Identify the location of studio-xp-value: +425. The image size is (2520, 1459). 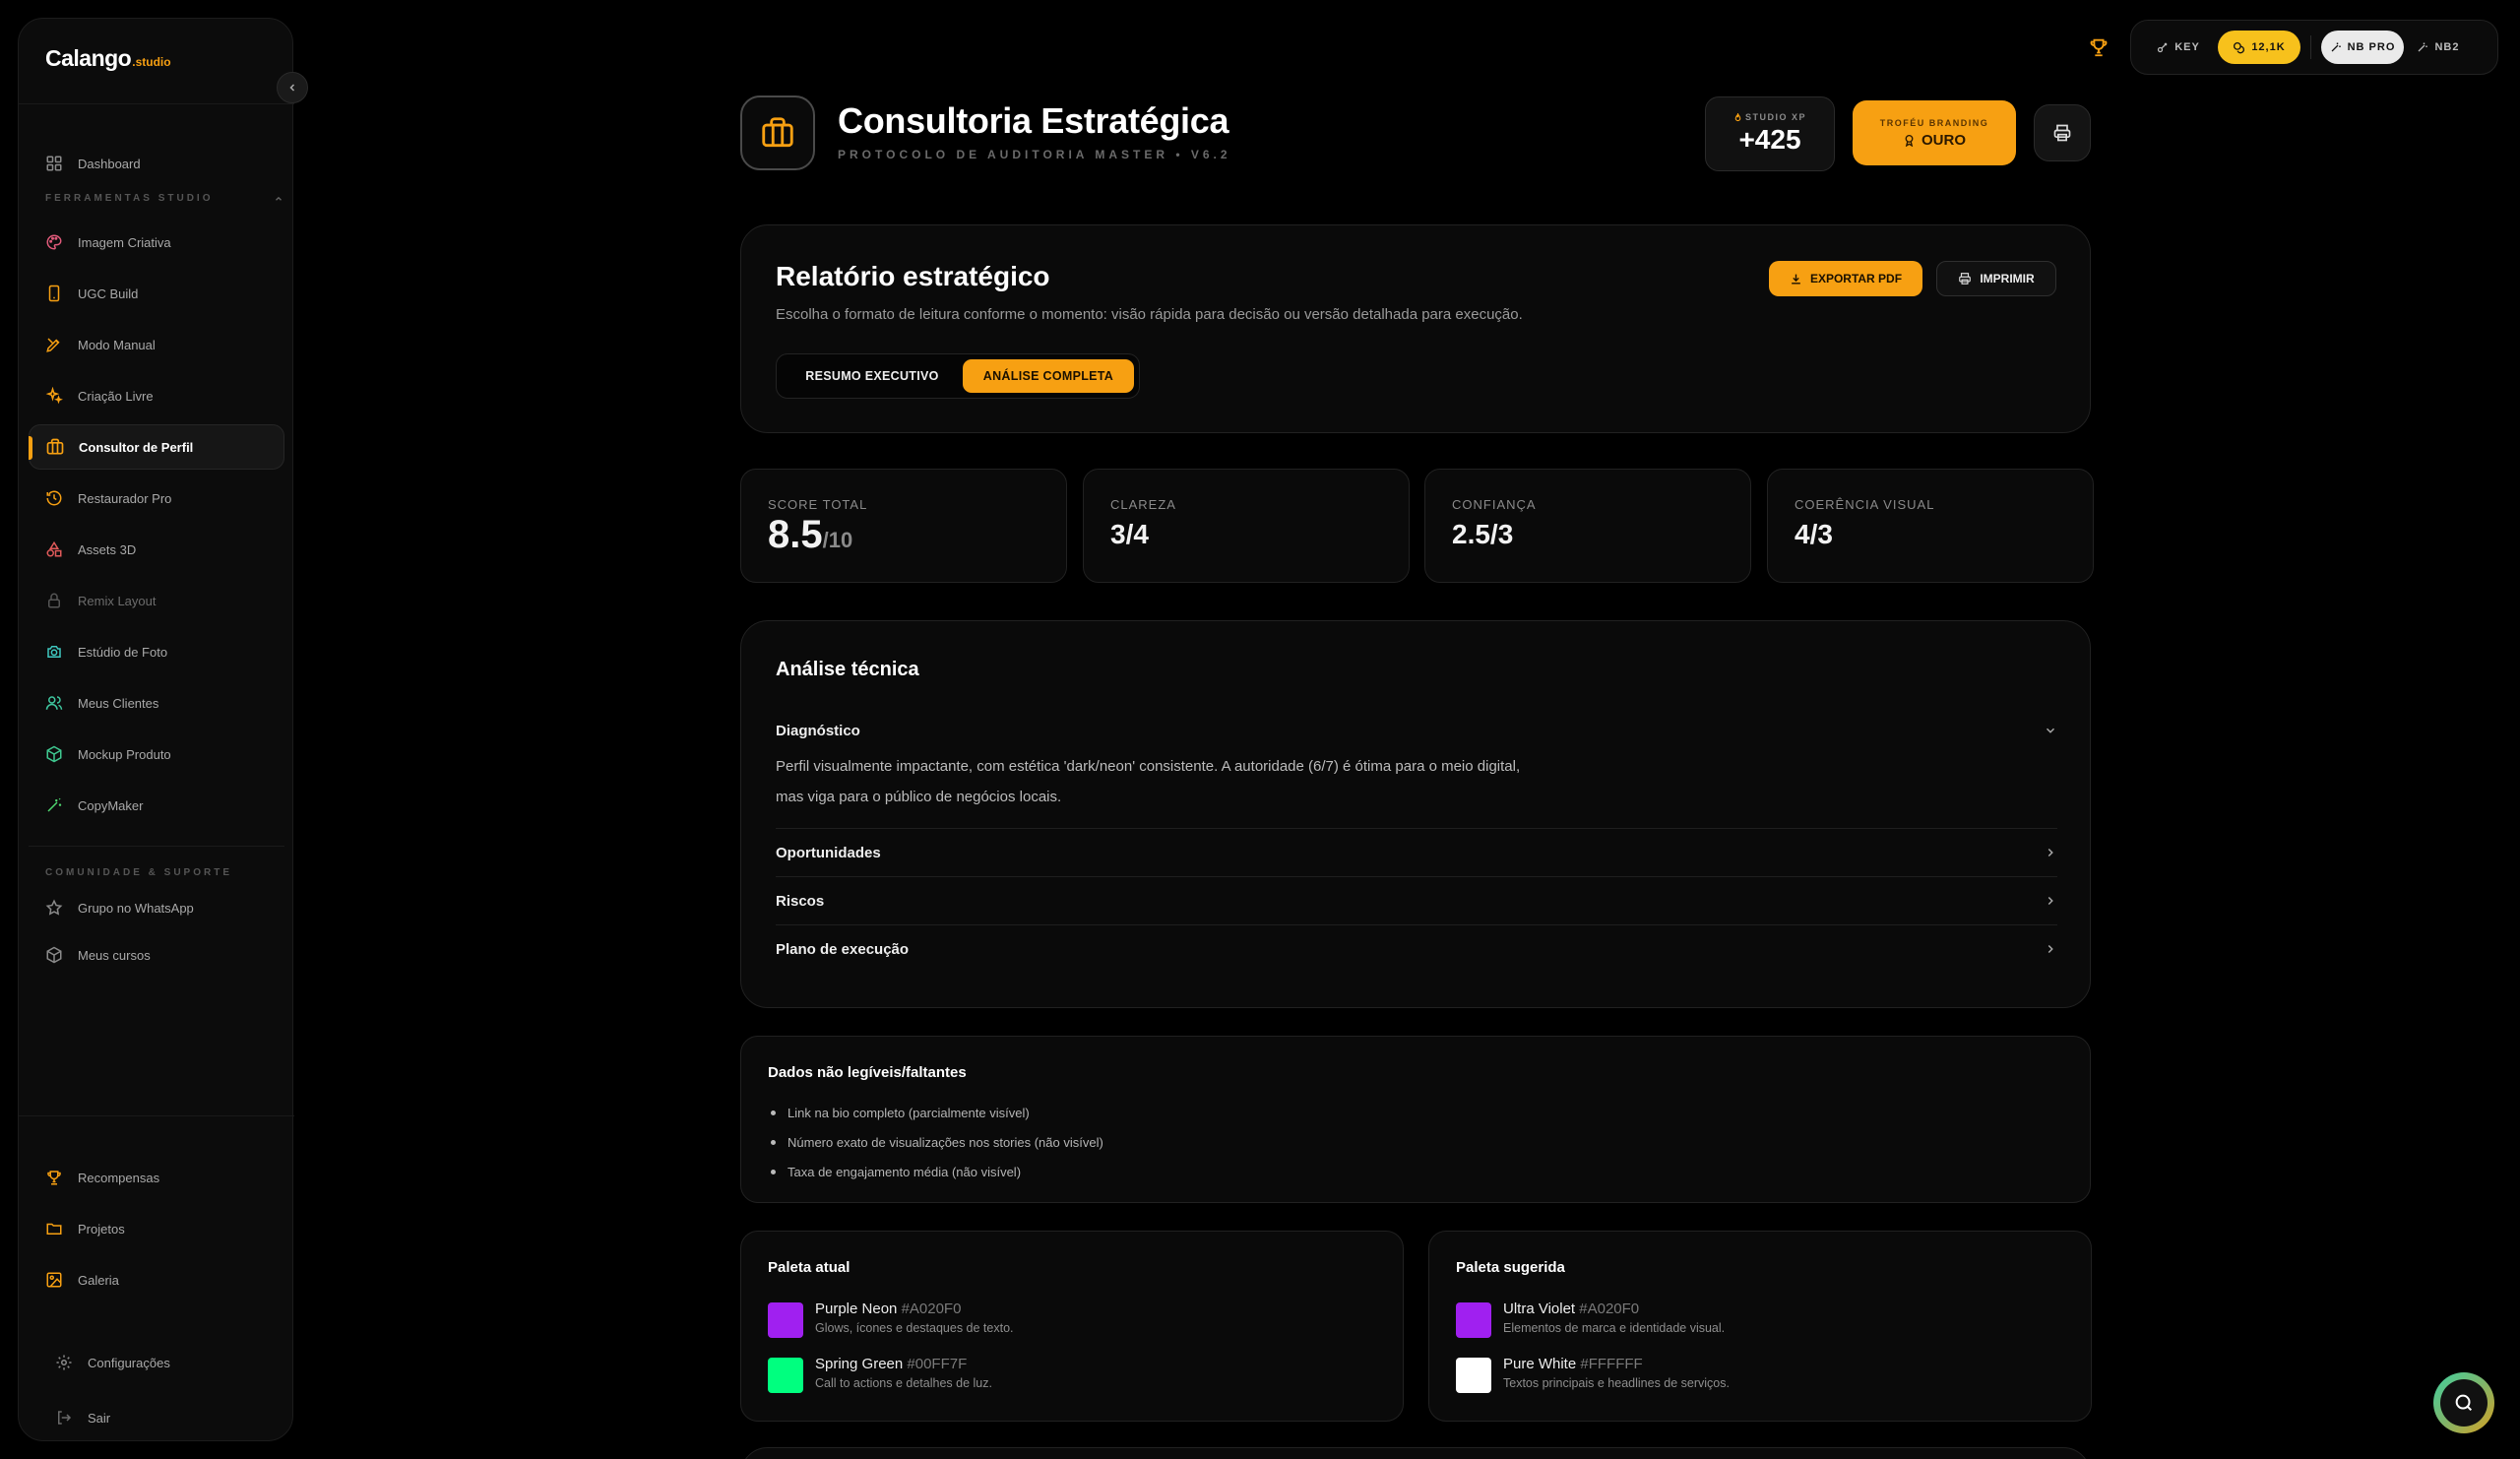
(1769, 139).